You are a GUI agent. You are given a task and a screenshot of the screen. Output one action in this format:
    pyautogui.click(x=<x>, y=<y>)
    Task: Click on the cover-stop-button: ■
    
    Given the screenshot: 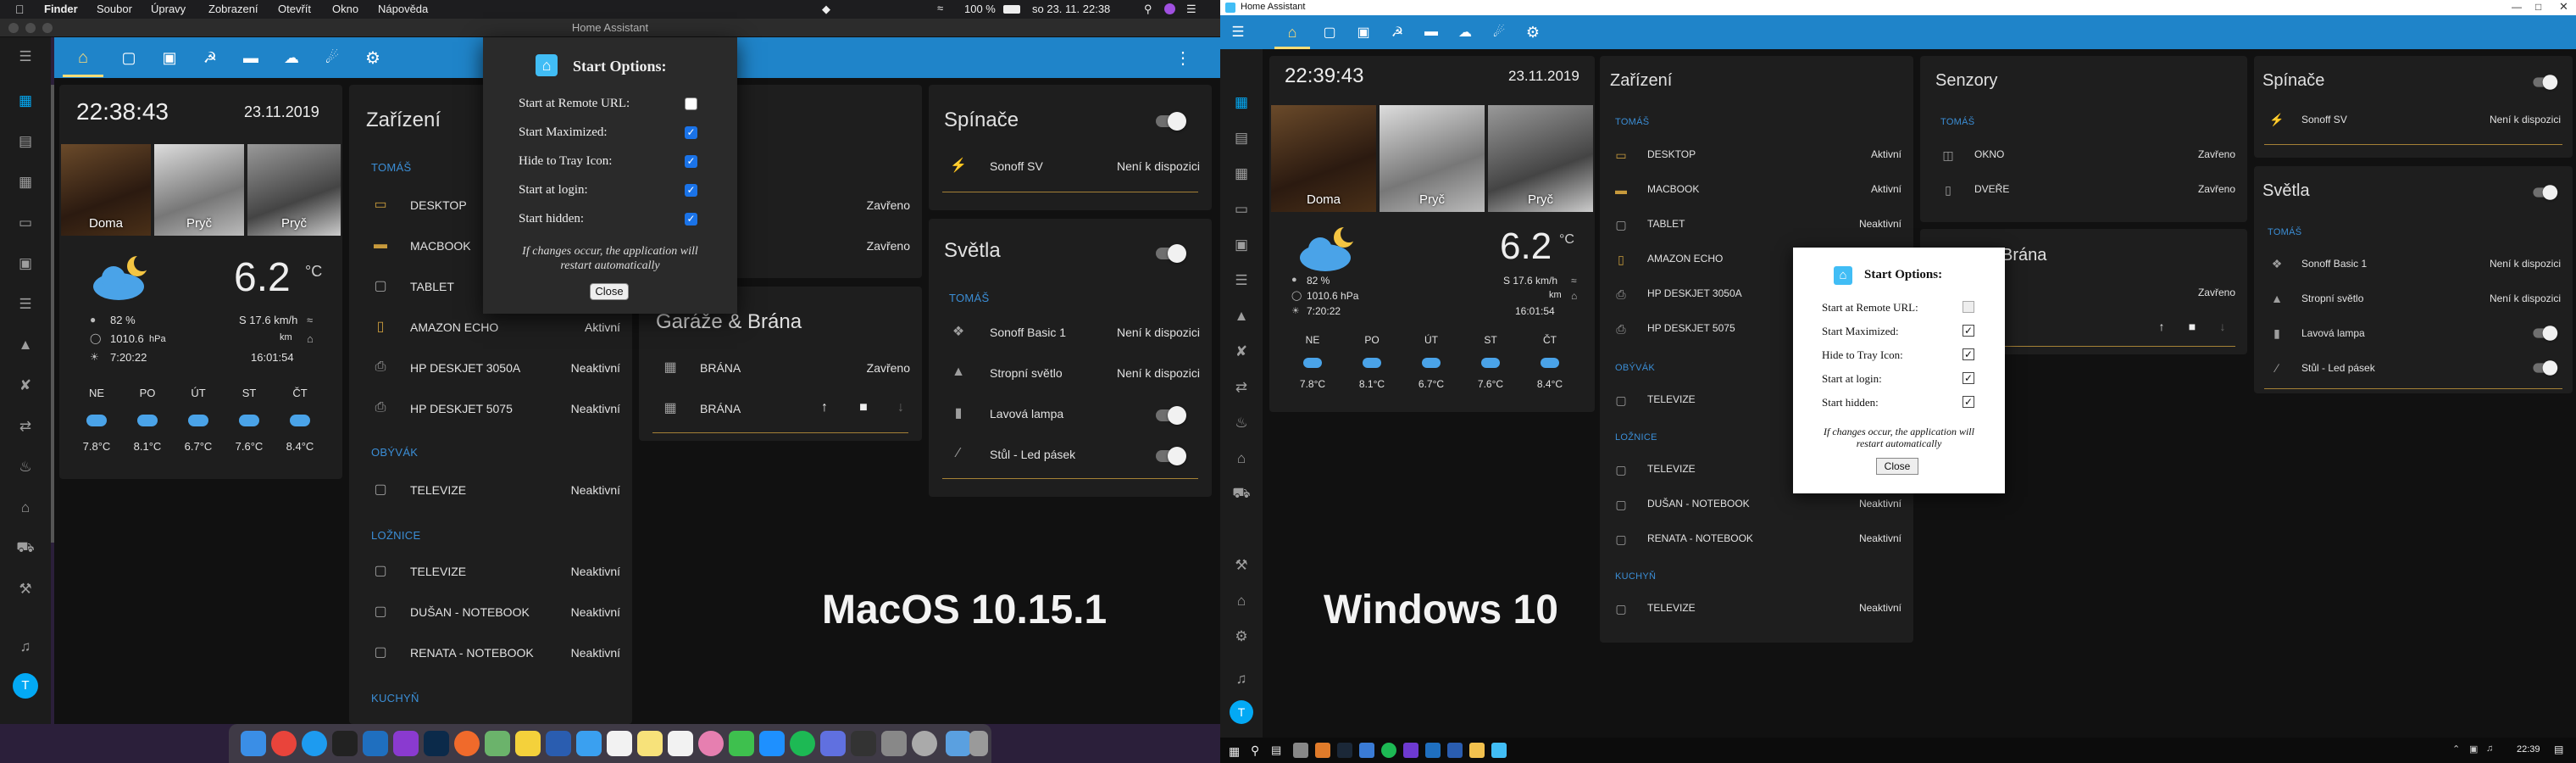 What is the action you would take?
    pyautogui.click(x=2192, y=326)
    